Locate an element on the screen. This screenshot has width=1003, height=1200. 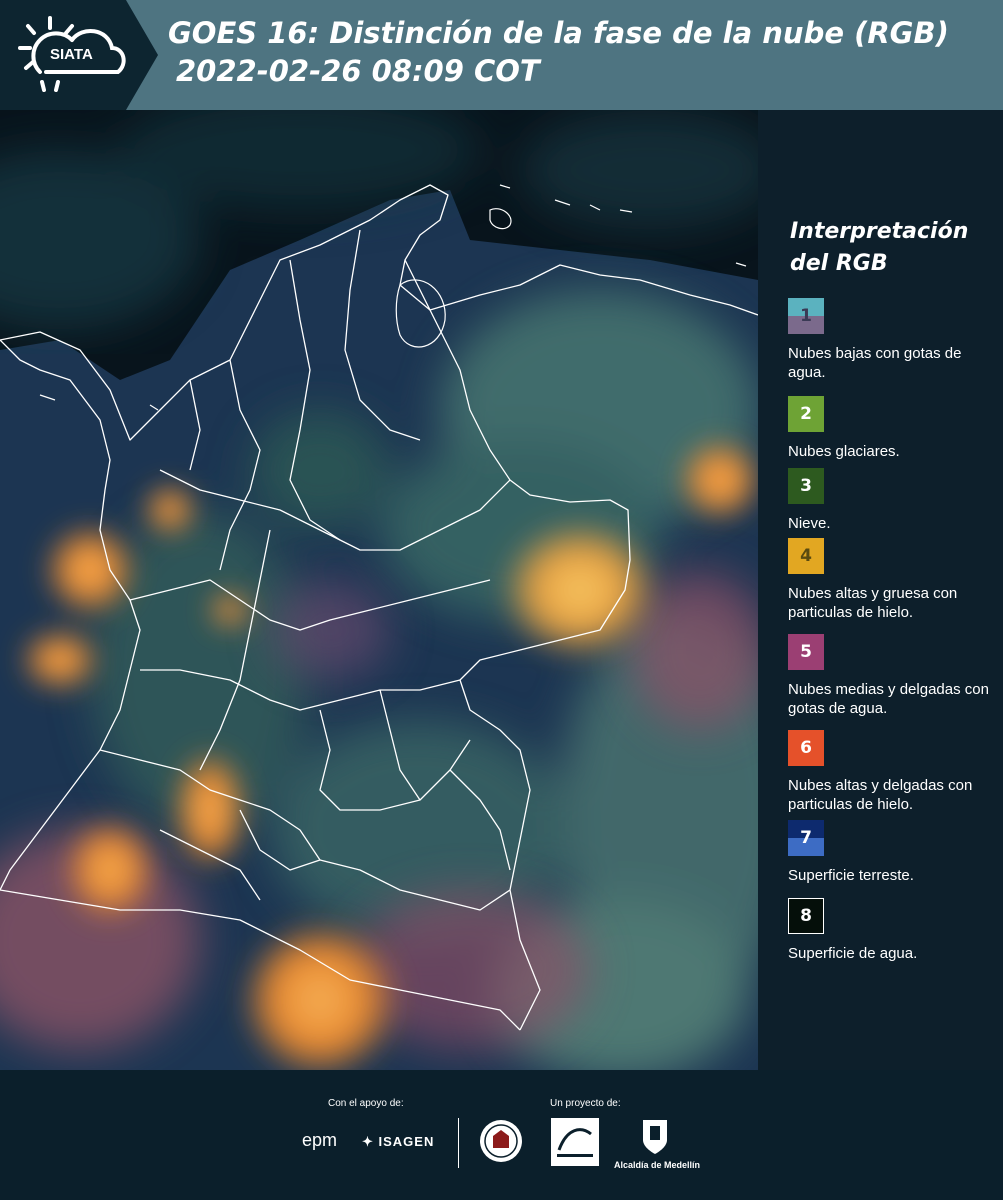
university-seal-icon is located at coordinates (501, 1141).